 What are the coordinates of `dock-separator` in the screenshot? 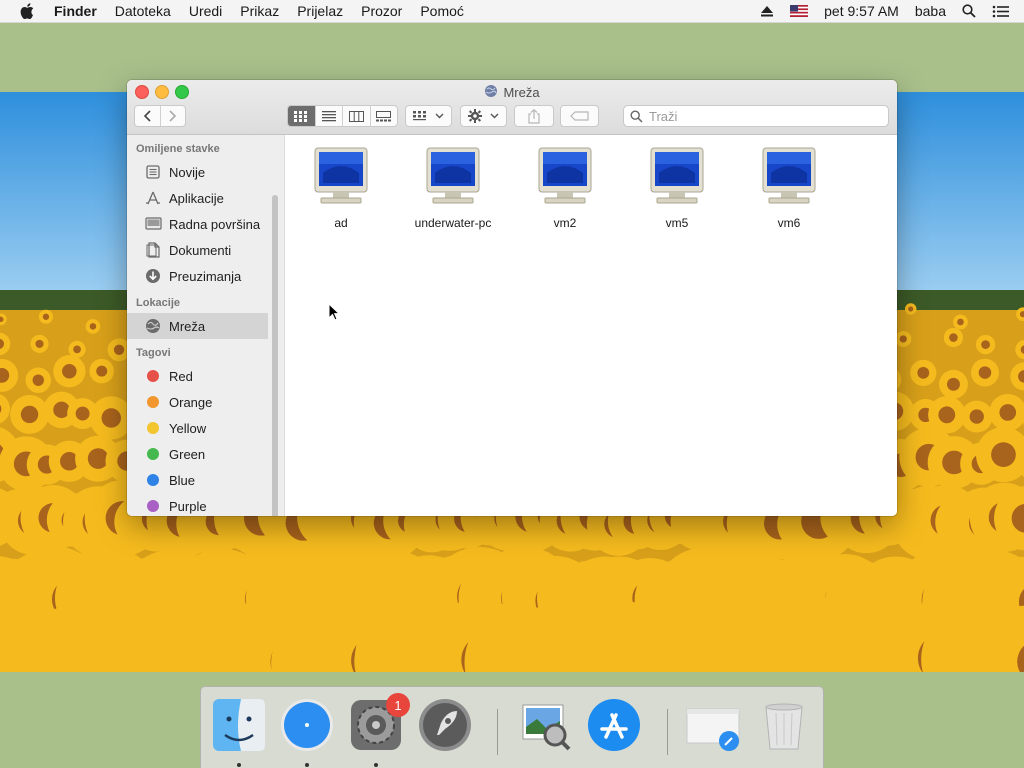 It's located at (497, 732).